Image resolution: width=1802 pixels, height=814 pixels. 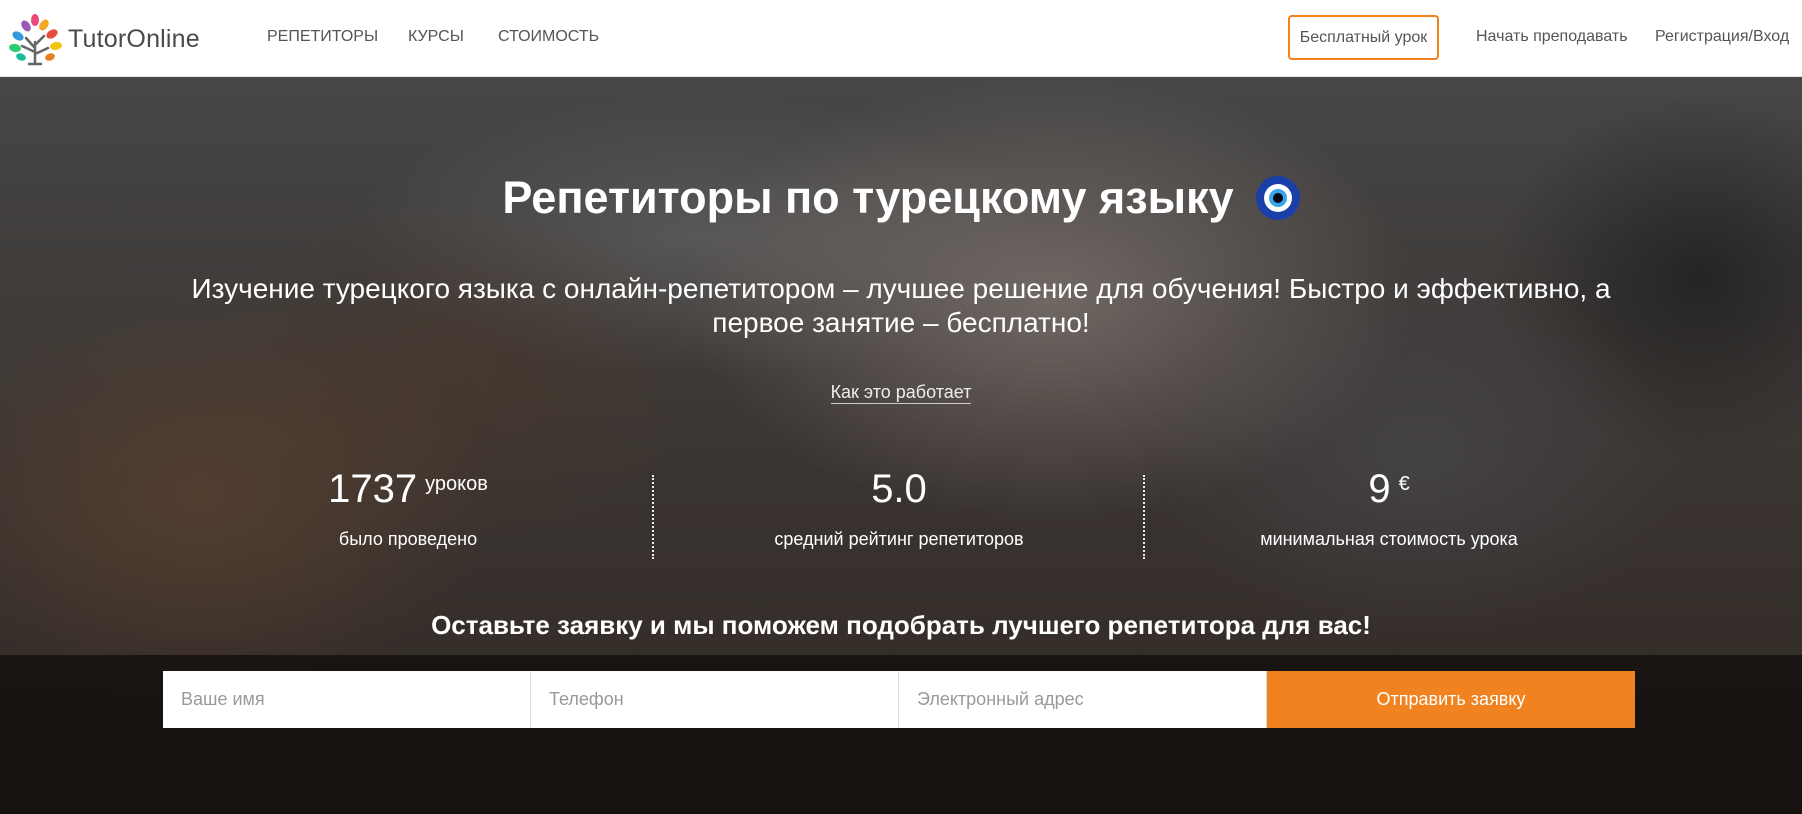 What do you see at coordinates (899, 489) in the screenshot?
I see `stat-rating-number: 5.0` at bounding box center [899, 489].